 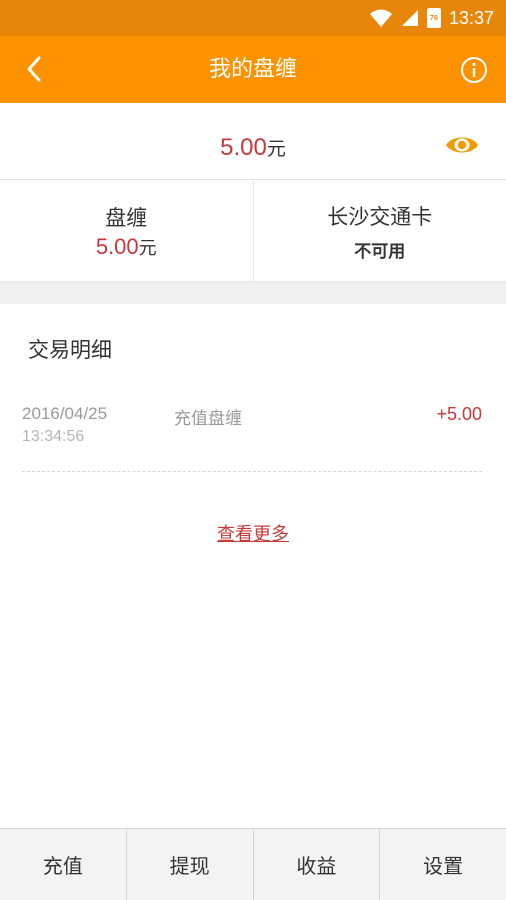 I want to click on transaction-description: 充值盘缠, so click(x=208, y=419).